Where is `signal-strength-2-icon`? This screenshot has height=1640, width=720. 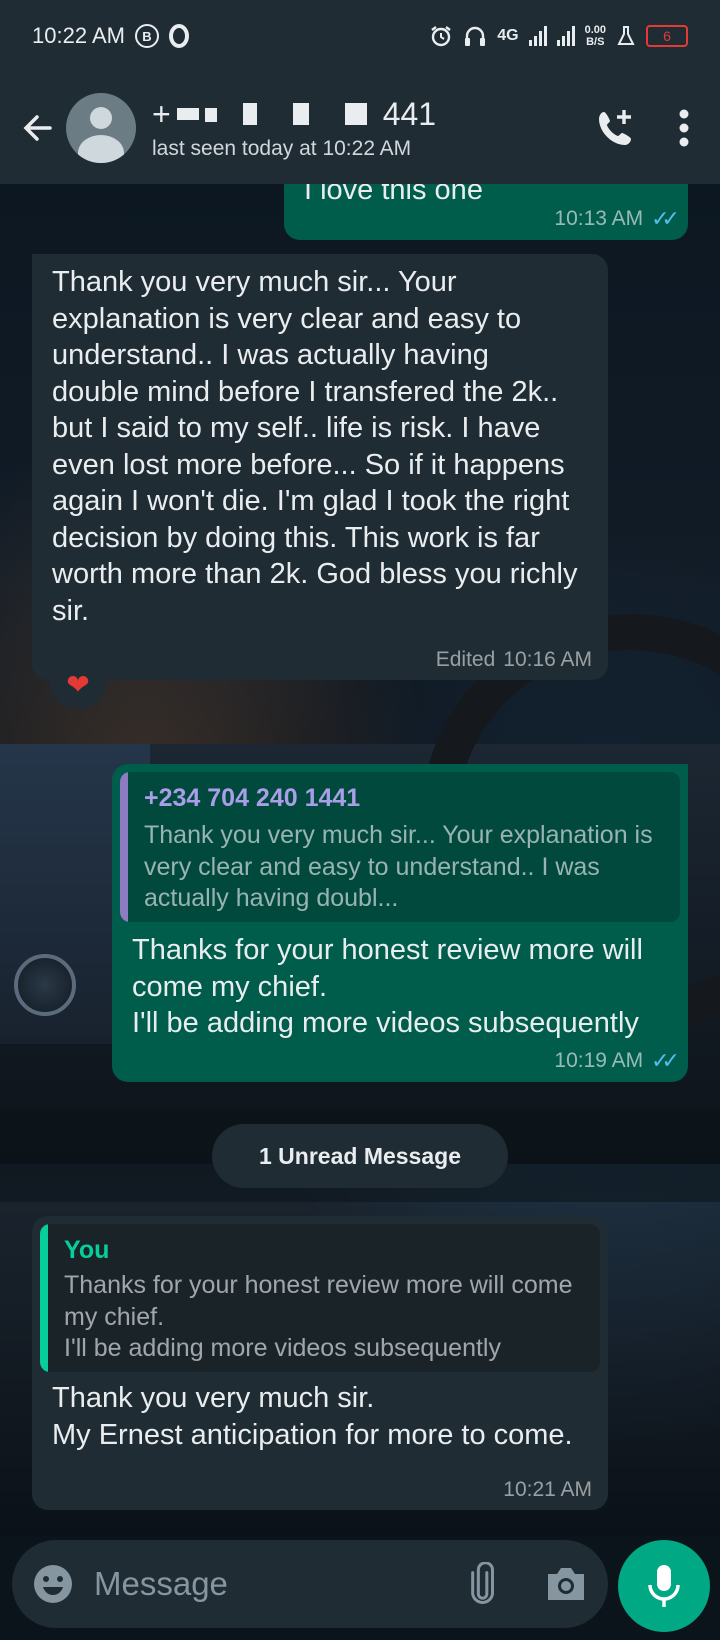 signal-strength-2-icon is located at coordinates (565, 36).